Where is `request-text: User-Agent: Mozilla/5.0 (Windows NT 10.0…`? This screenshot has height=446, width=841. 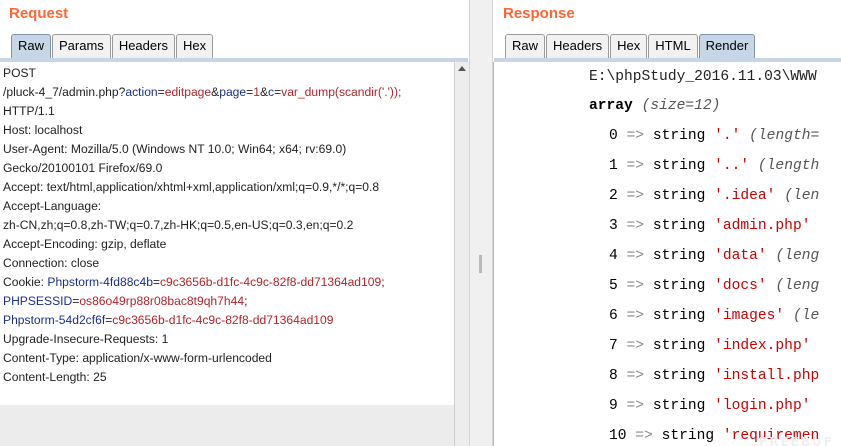 request-text: User-Agent: Mozilla/5.0 (Windows NT 10.0… is located at coordinates (175, 149).